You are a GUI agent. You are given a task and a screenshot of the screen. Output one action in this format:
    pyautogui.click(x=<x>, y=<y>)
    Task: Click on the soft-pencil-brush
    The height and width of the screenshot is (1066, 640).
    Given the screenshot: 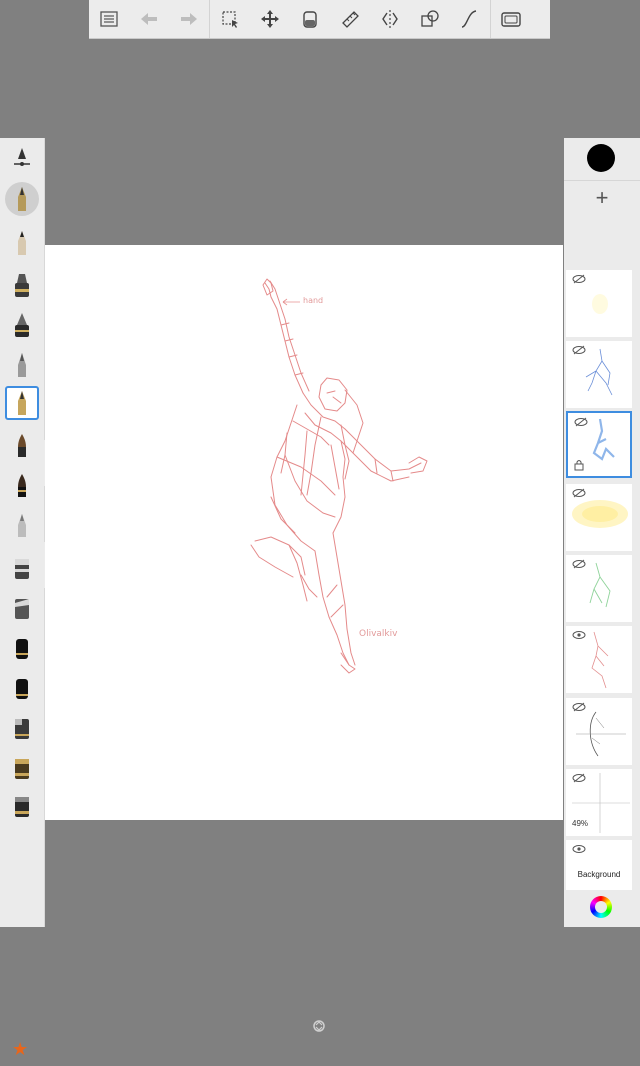 What is the action you would take?
    pyautogui.click(x=22, y=525)
    